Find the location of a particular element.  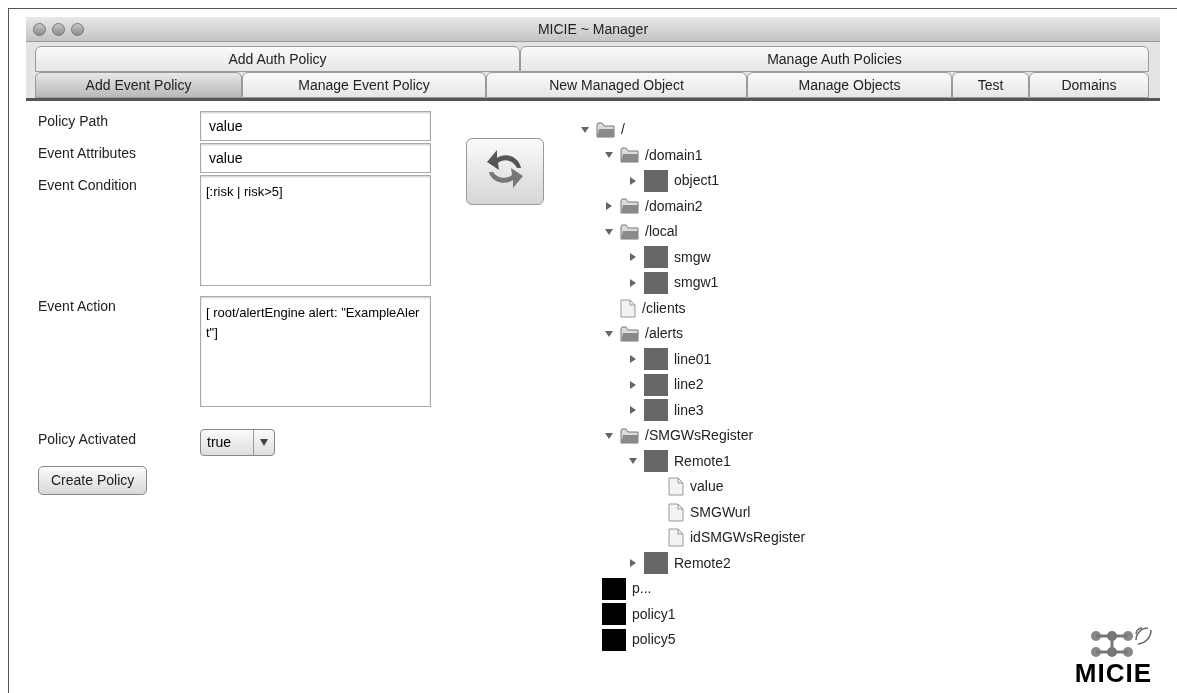

field-label: Policy Path is located at coordinates (74, 121).